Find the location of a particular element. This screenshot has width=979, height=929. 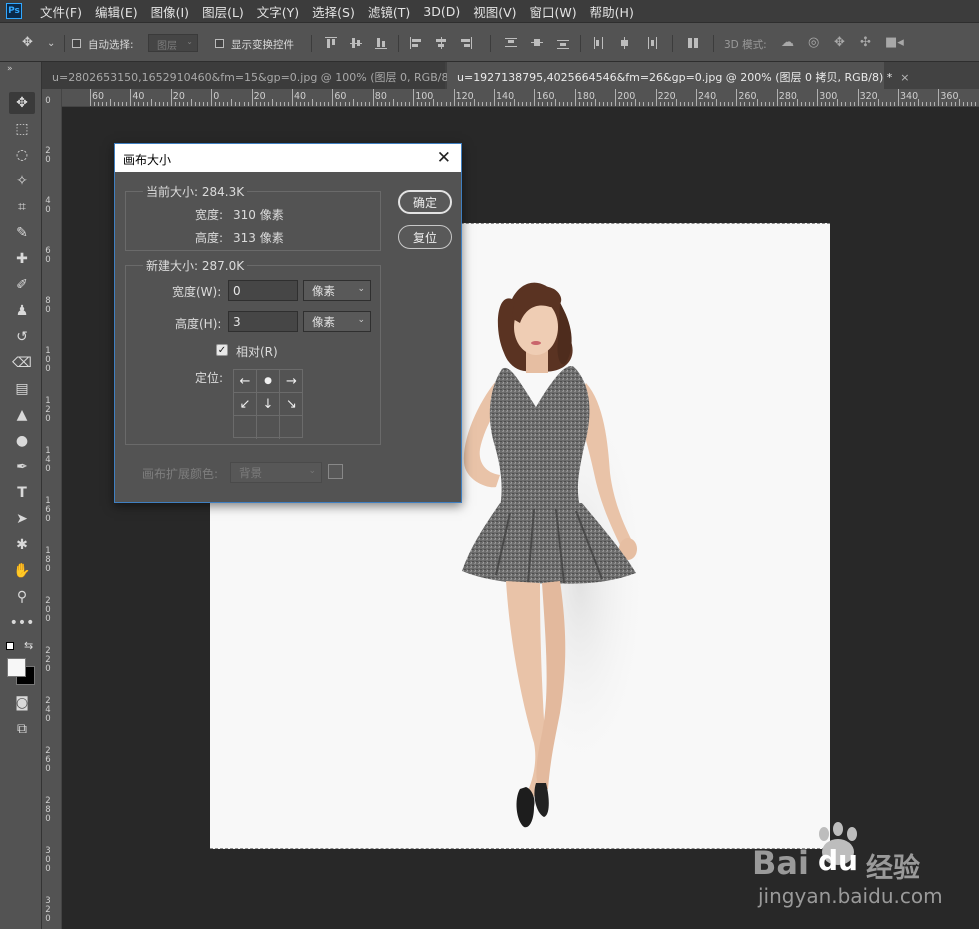

healing-brush-tool-icon: ✚ is located at coordinates (22, 259).